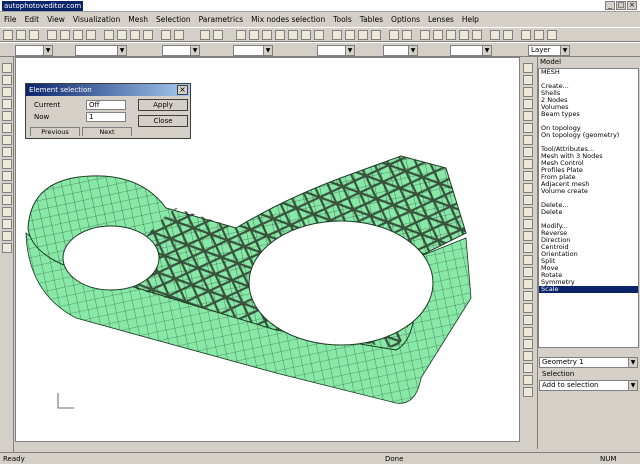  I want to click on combo-3: ▼, so click(181, 50).